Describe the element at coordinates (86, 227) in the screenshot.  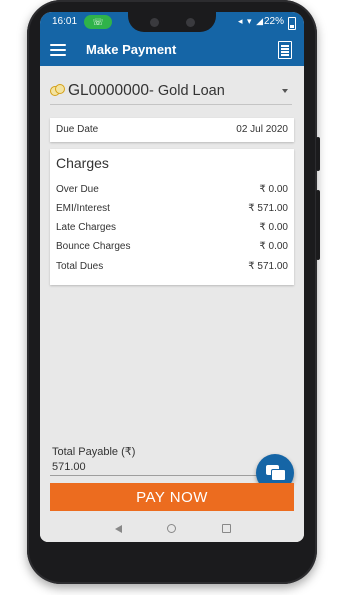
I see `charge-label: Late Charges` at that location.